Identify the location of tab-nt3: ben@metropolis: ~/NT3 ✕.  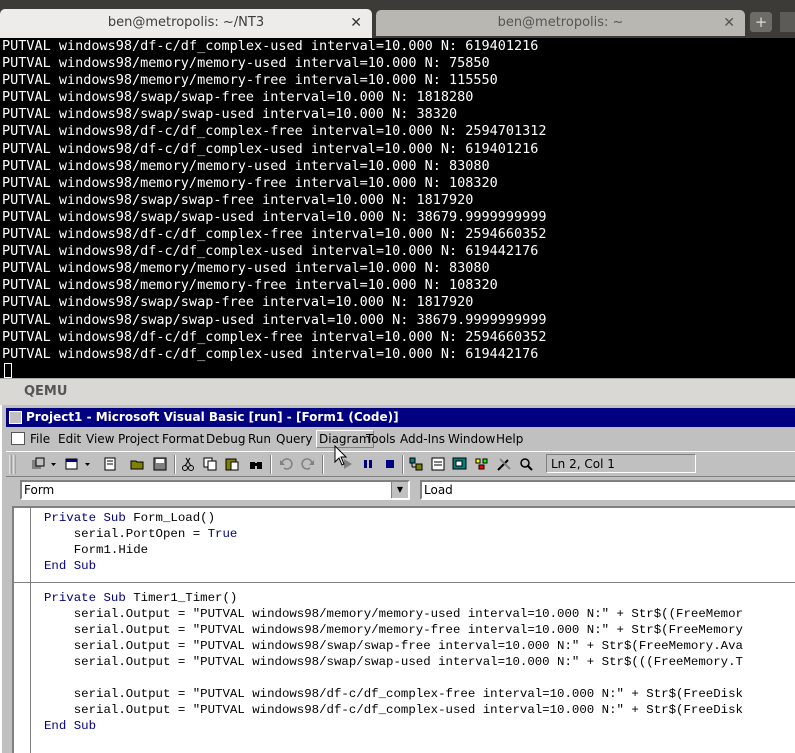
(186, 23).